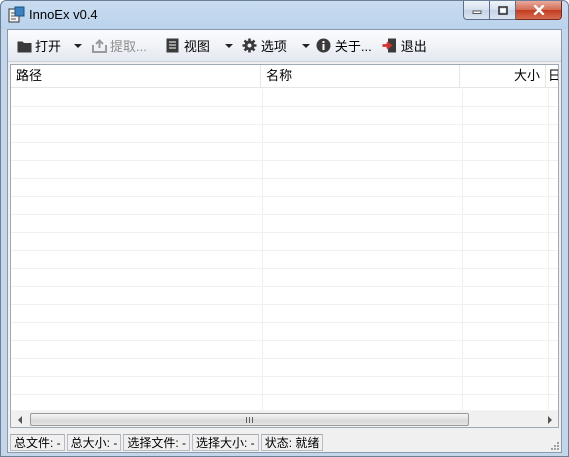 This screenshot has height=457, width=569. I want to click on horizontal-scrollbar, so click(284, 418).